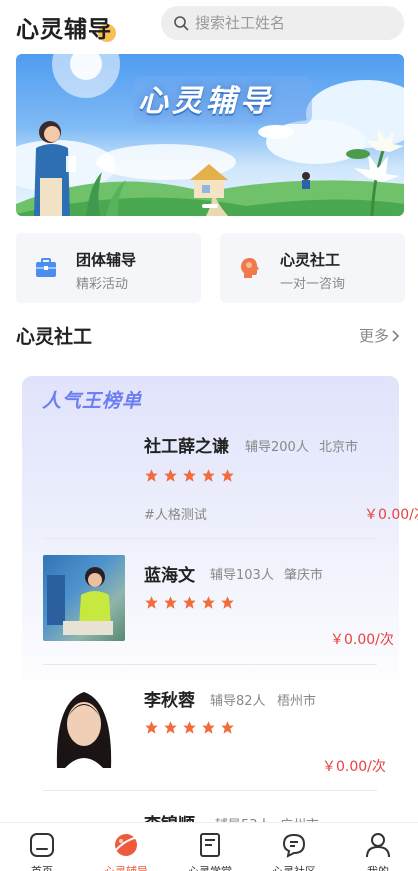  Describe the element at coordinates (175, 515) in the screenshot. I see `worker-tag: #人格测试` at that location.